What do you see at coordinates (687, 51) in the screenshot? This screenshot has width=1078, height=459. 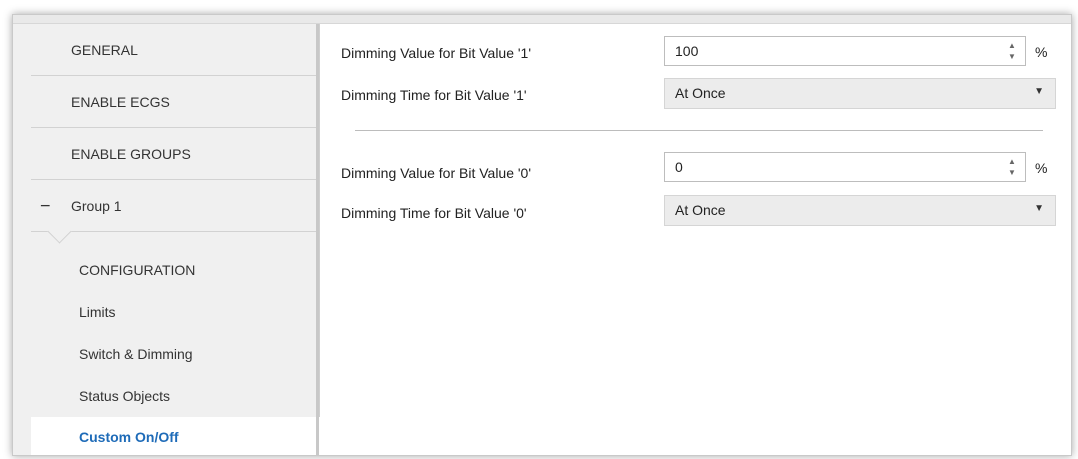 I see `dimming-value-bit1-value: 100` at bounding box center [687, 51].